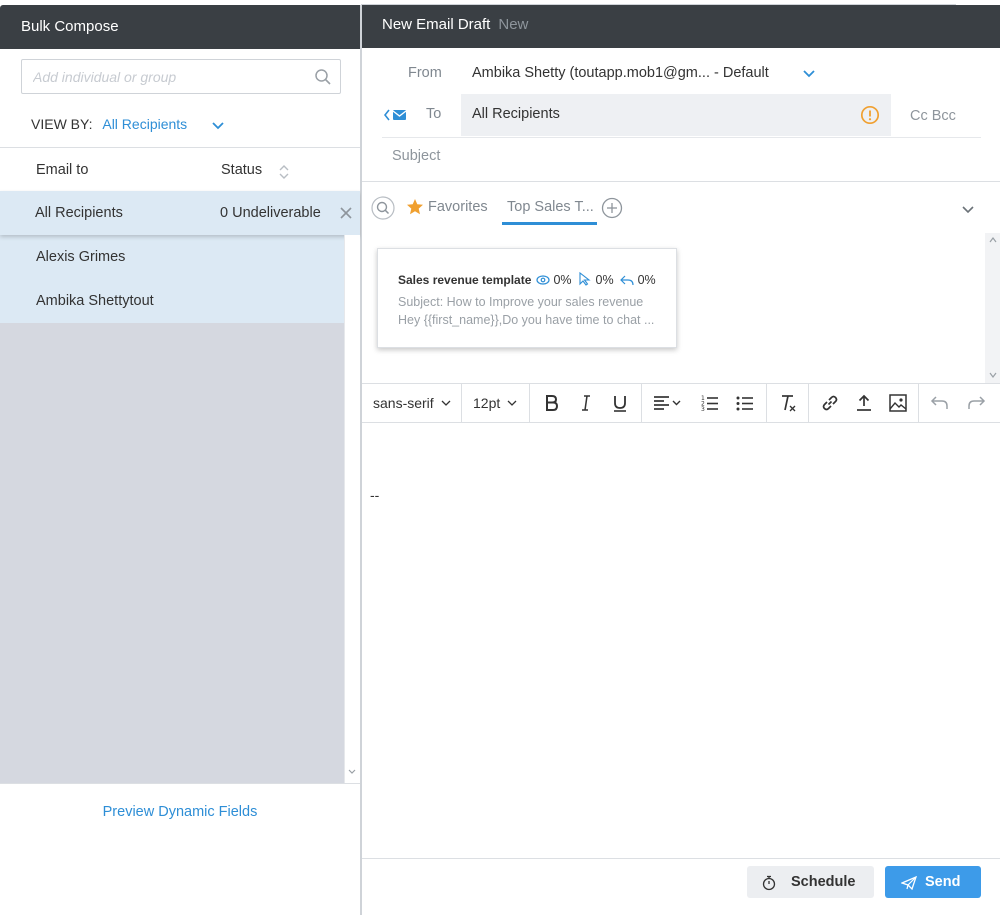 The height and width of the screenshot is (915, 1000). Describe the element at coordinates (898, 403) in the screenshot. I see `image-icon` at that location.